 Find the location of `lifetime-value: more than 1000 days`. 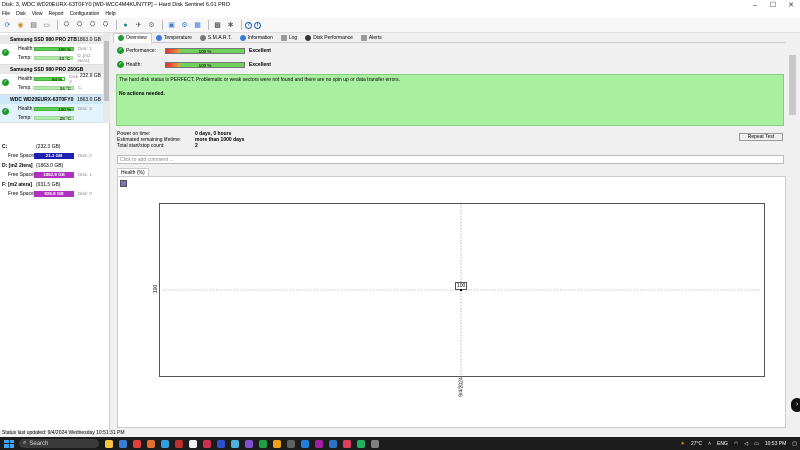

lifetime-value: more than 1000 days is located at coordinates (220, 140).